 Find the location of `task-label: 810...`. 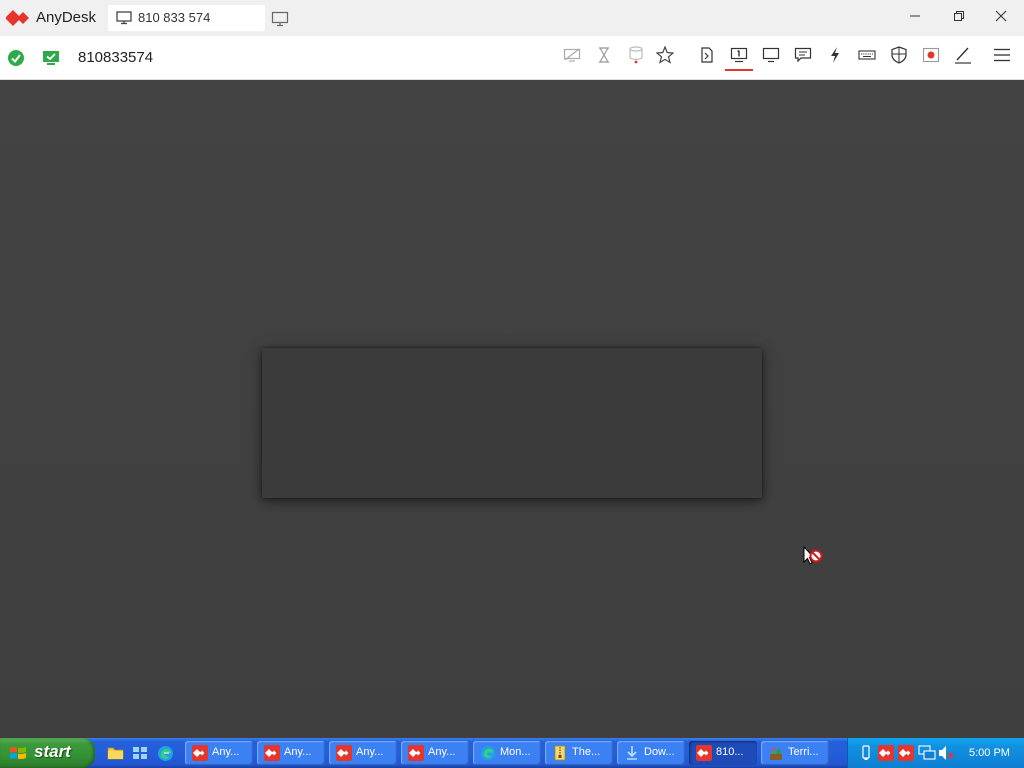

task-label: 810... is located at coordinates (730, 752).